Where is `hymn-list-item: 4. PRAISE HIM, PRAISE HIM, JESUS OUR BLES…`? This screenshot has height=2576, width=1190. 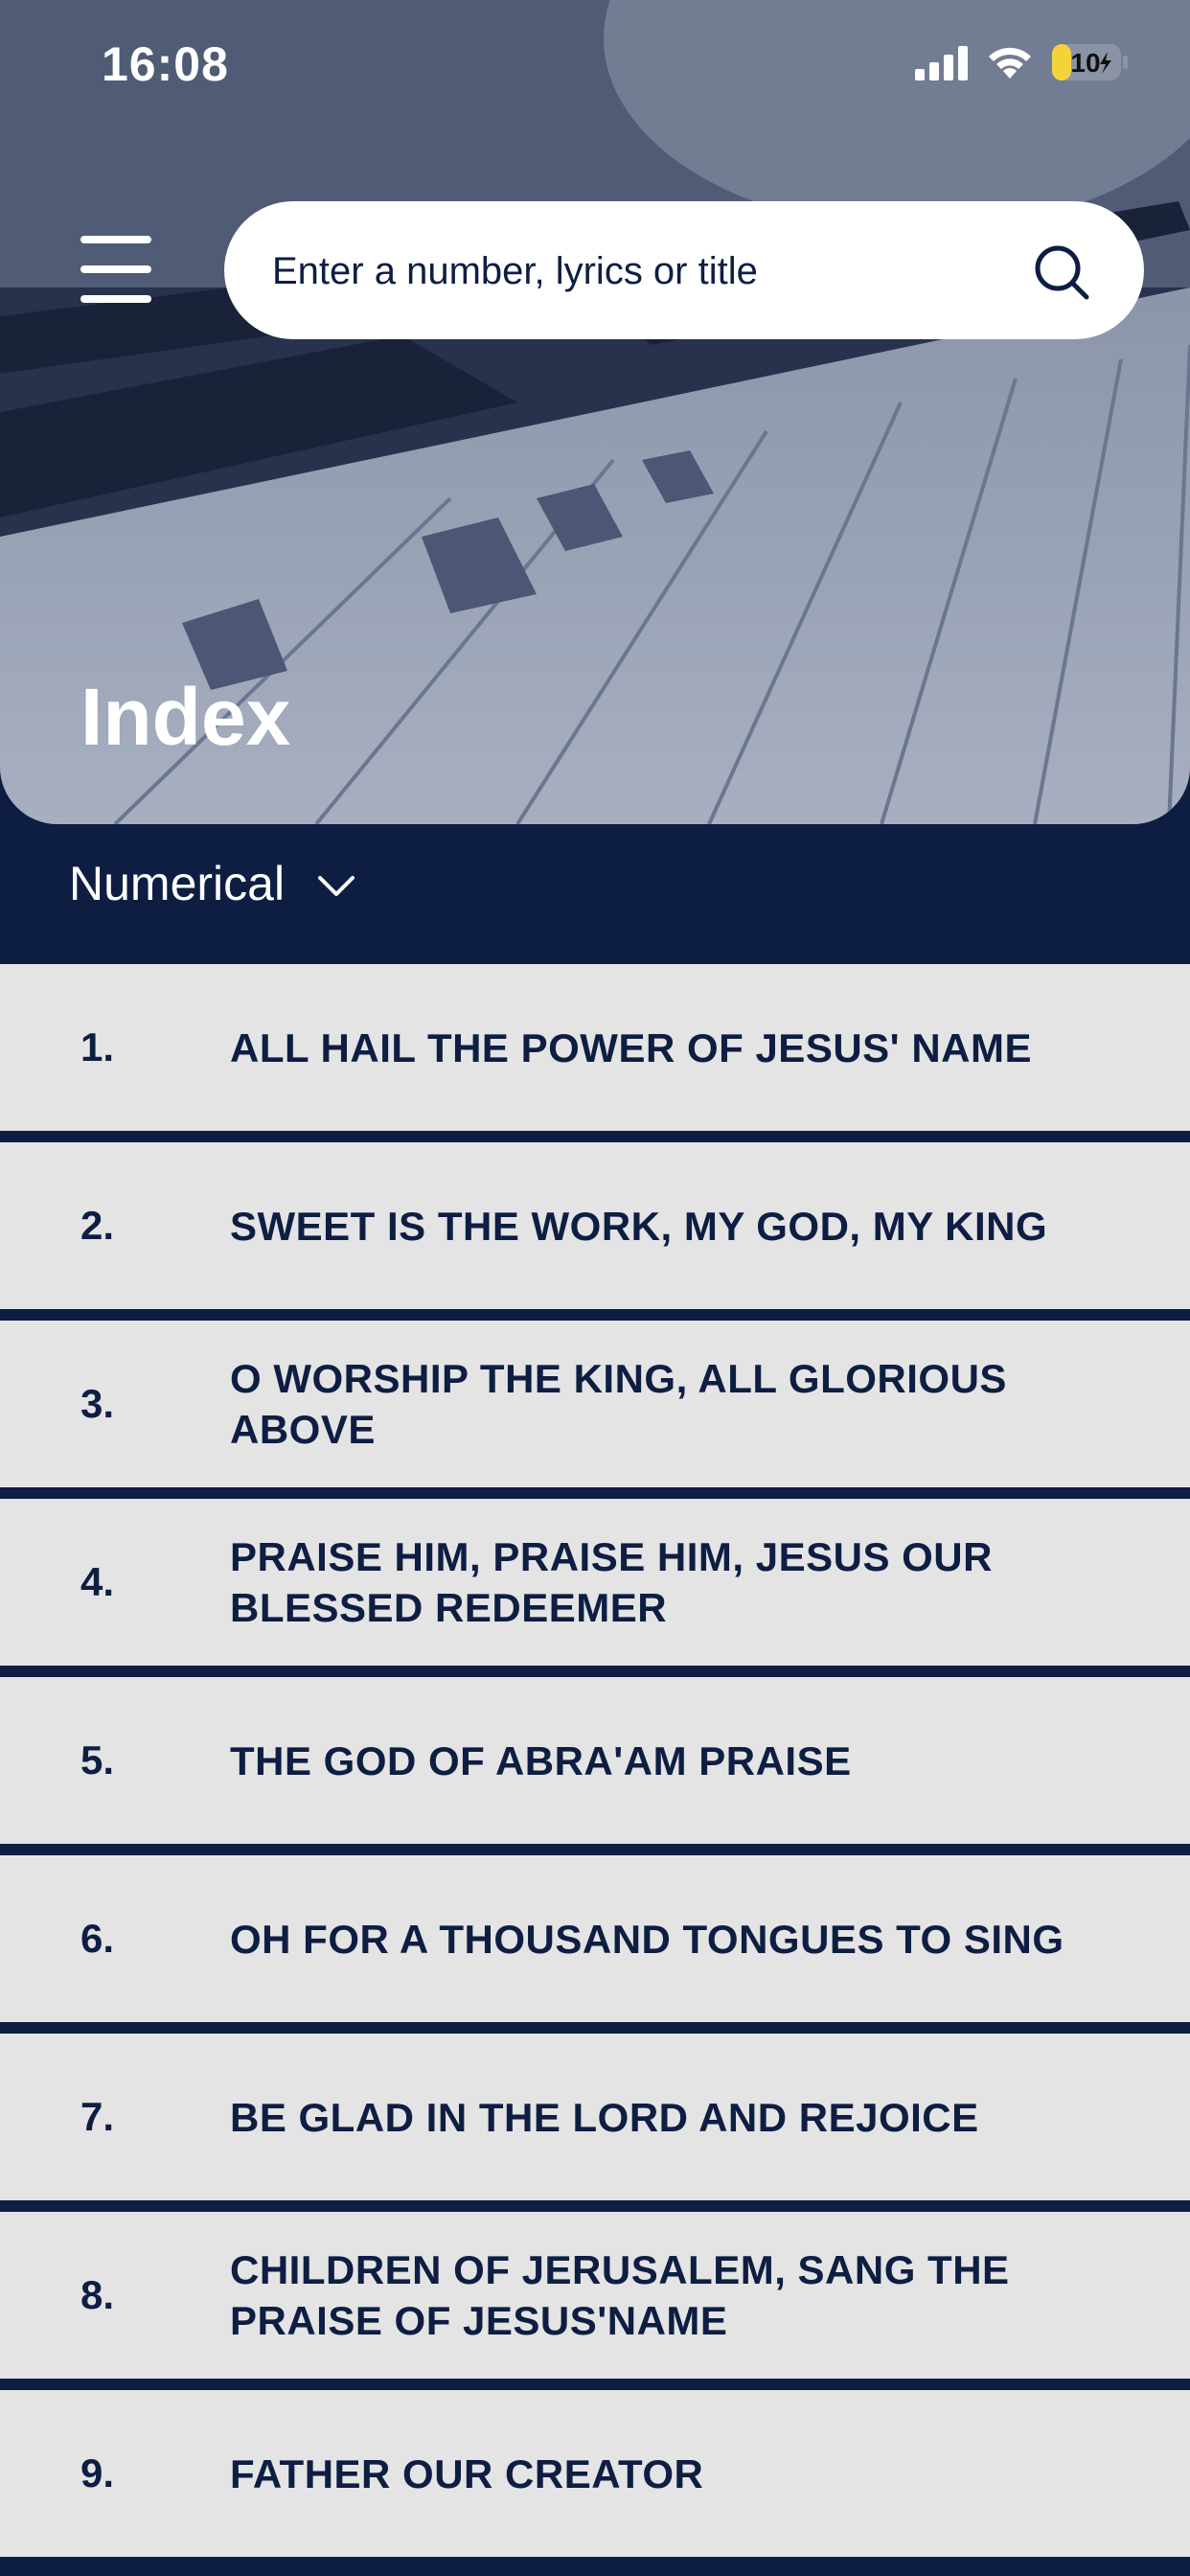
hymn-list-item: 4. PRAISE HIM, PRAISE HIM, JESUS OUR BLES… is located at coordinates (595, 1582).